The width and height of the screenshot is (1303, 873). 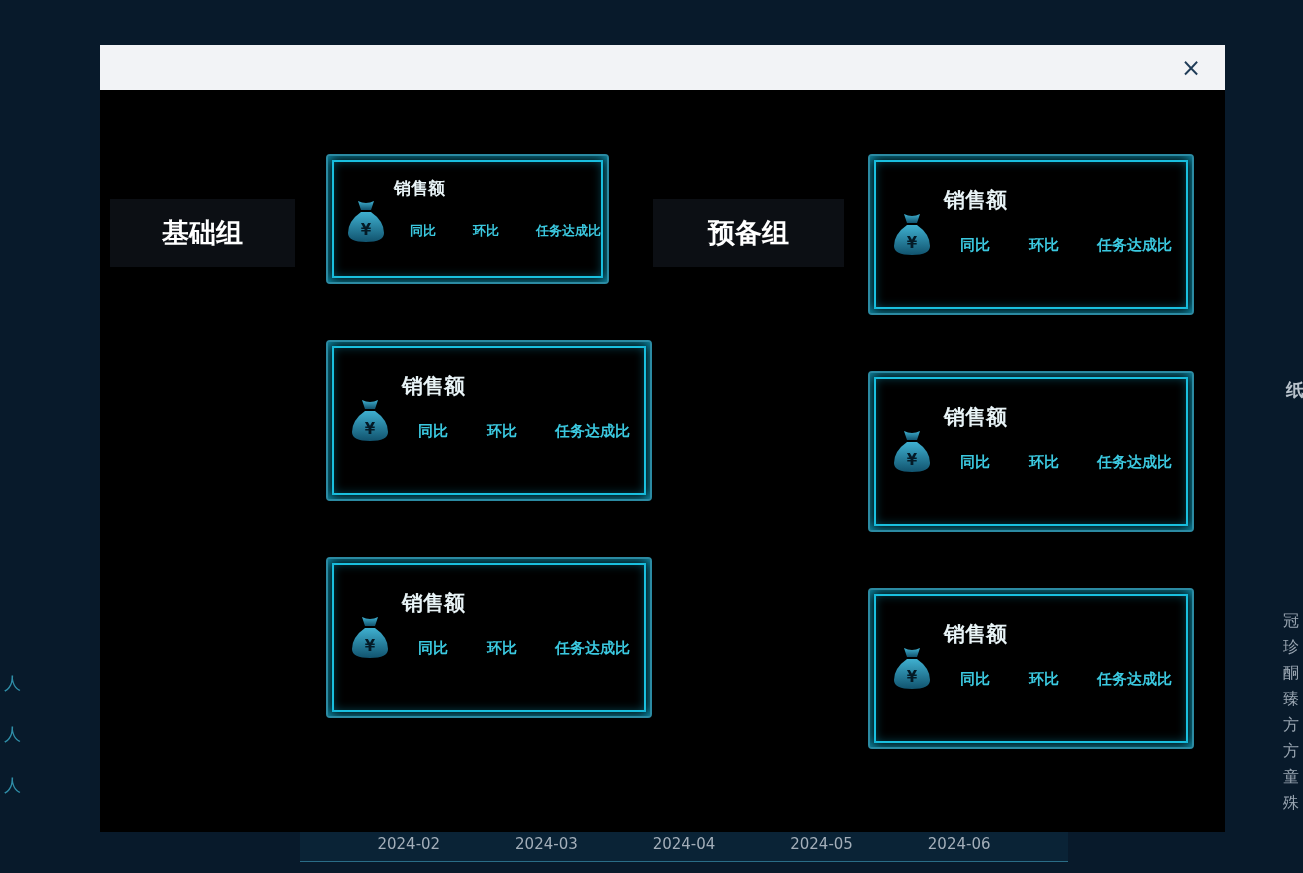 What do you see at coordinates (1190, 67) in the screenshot?
I see `close-button: ×` at bounding box center [1190, 67].